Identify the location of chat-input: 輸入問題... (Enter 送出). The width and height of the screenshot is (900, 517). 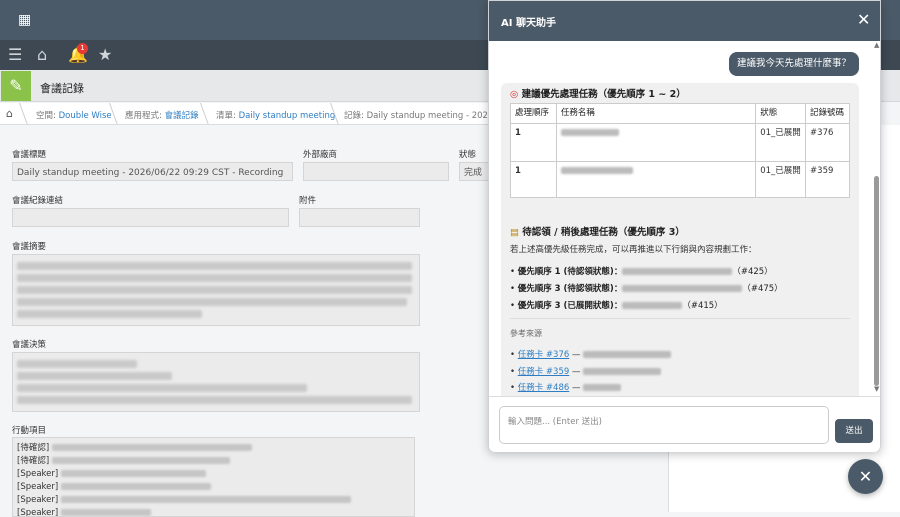
(664, 425).